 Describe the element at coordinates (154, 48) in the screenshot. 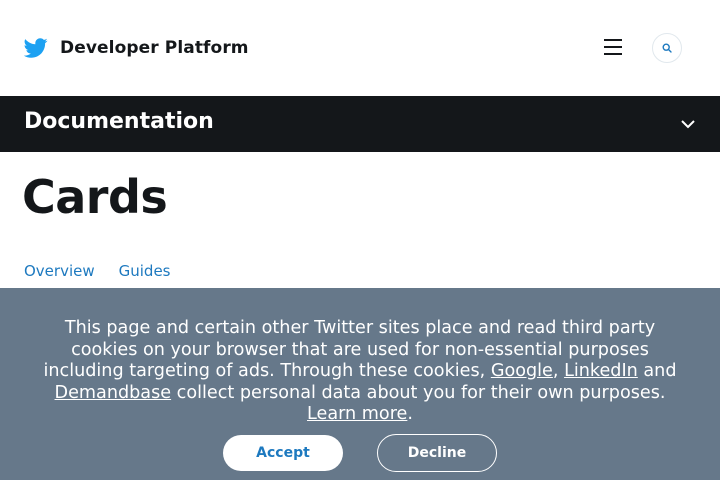

I see `brand-name: Developer Platform` at that location.